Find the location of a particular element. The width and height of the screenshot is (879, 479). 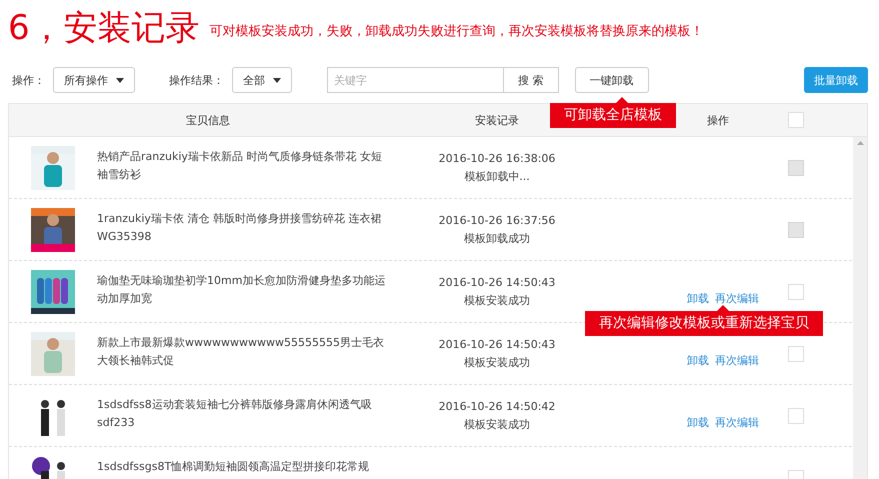

record-time: 2016-10-26 14:50:42 is located at coordinates (497, 406).